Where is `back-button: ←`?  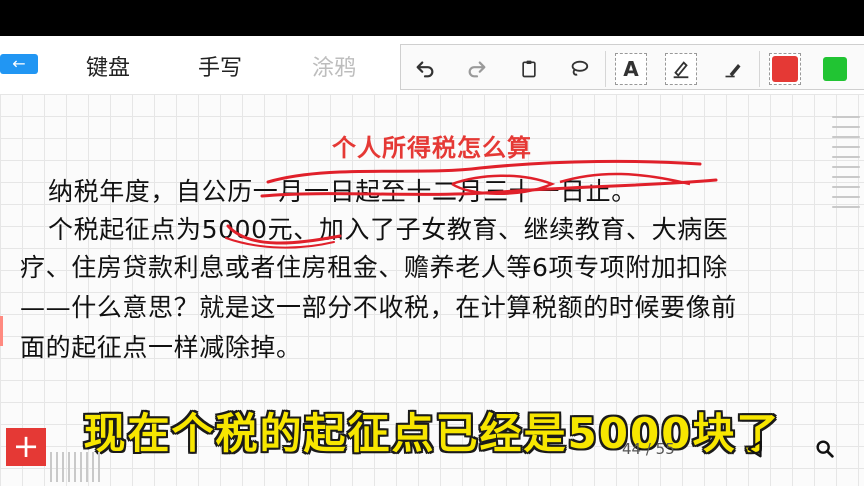
back-button: ← is located at coordinates (19, 64).